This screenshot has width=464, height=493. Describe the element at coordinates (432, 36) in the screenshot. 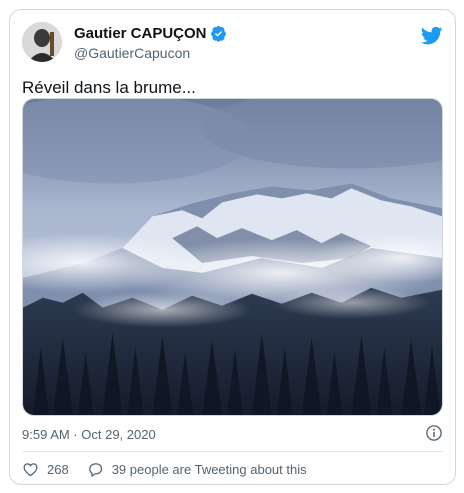

I see `twitter-bird-icon` at that location.